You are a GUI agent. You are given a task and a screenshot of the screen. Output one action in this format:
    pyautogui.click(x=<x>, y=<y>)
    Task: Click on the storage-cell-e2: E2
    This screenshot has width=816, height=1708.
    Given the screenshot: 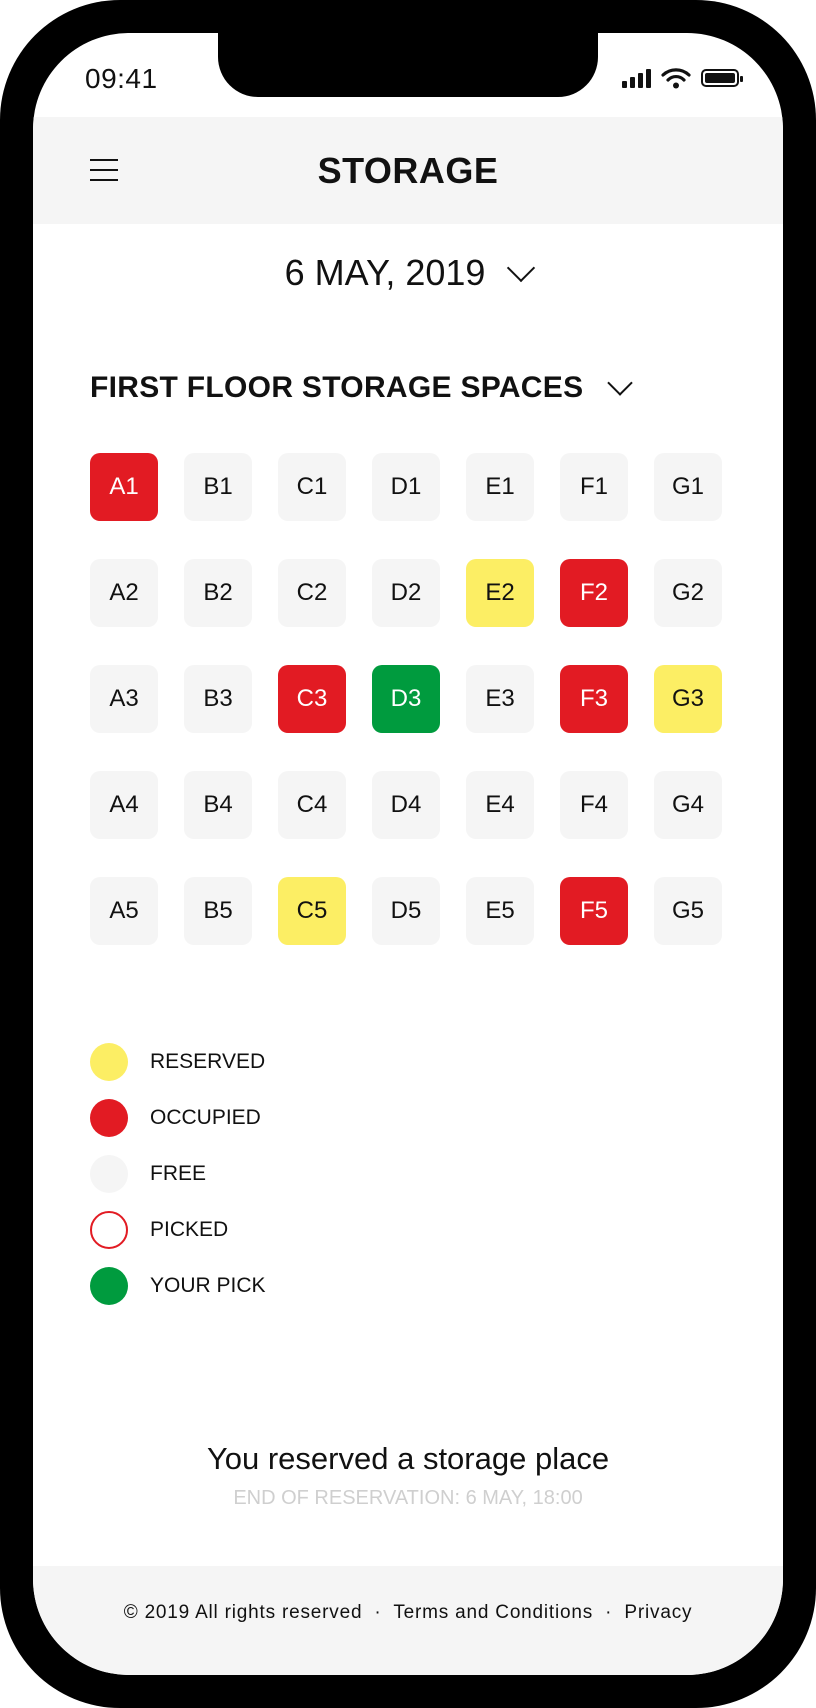 What is the action you would take?
    pyautogui.click(x=500, y=593)
    